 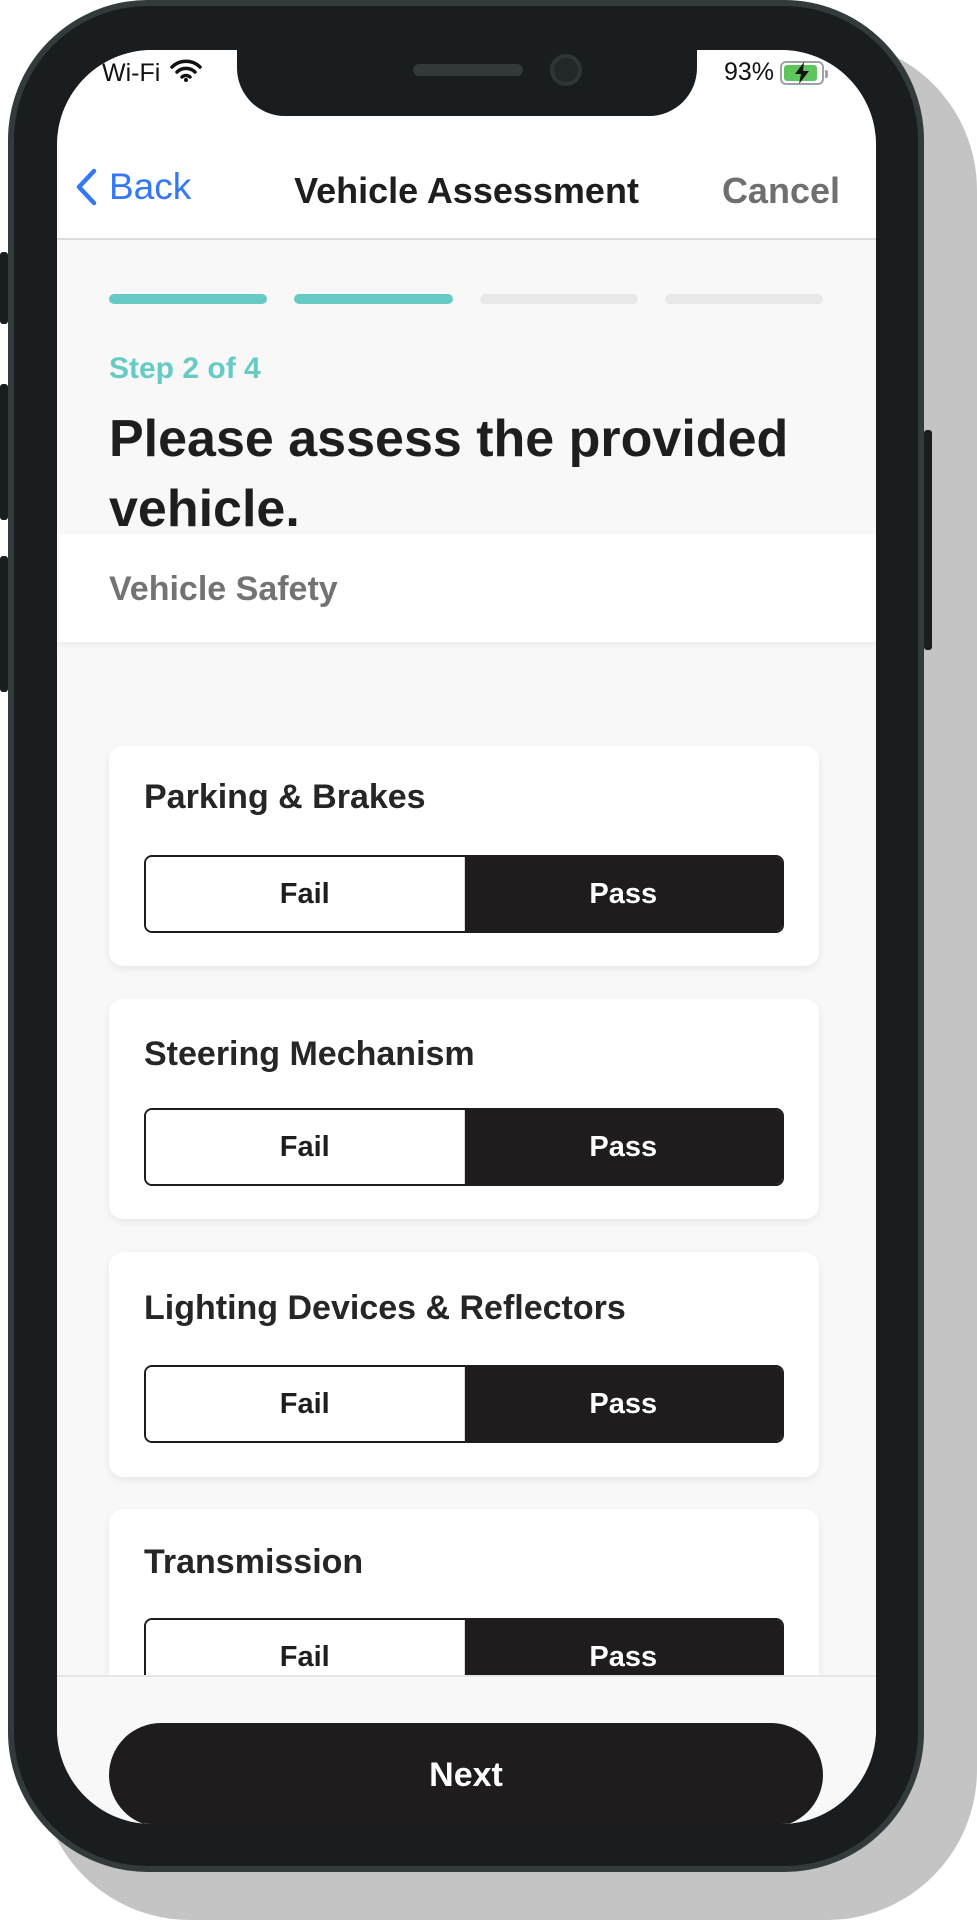 What do you see at coordinates (566, 70) in the screenshot?
I see `front-camera` at bounding box center [566, 70].